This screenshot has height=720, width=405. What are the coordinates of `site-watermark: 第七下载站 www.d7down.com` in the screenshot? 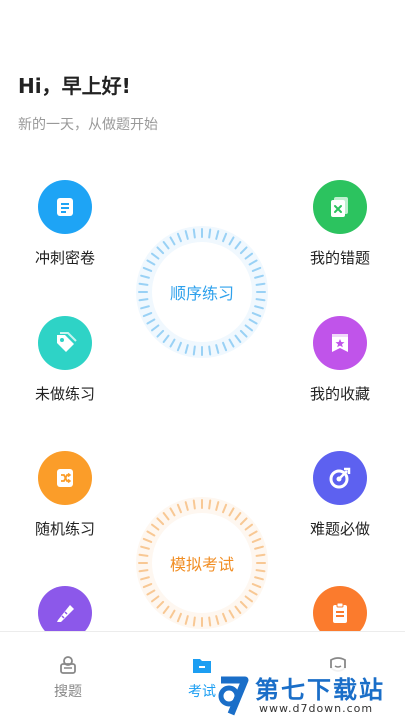 It's located at (311, 694).